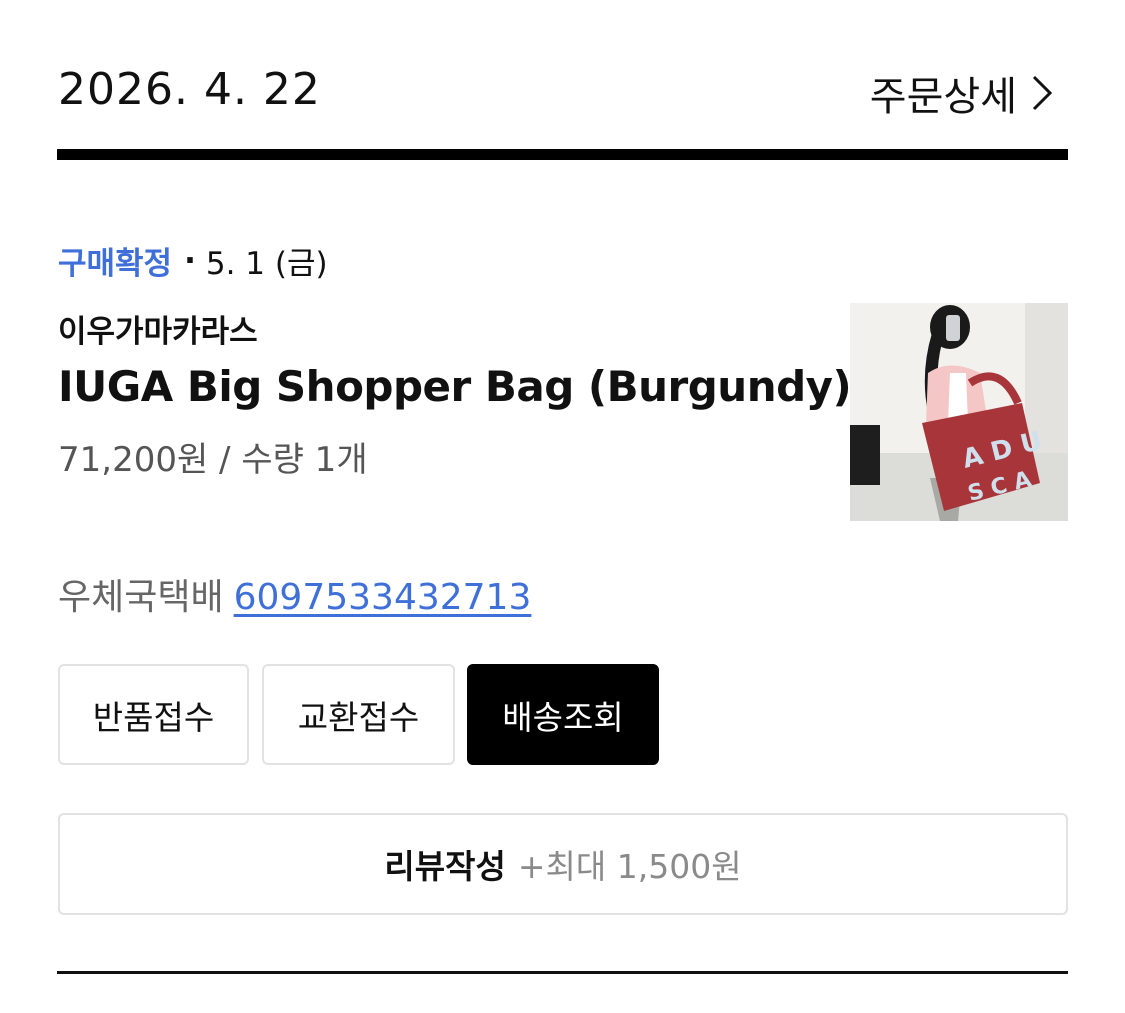 Image resolution: width=1125 pixels, height=1013 pixels. I want to click on status-badge: 구매확정, so click(115, 264).